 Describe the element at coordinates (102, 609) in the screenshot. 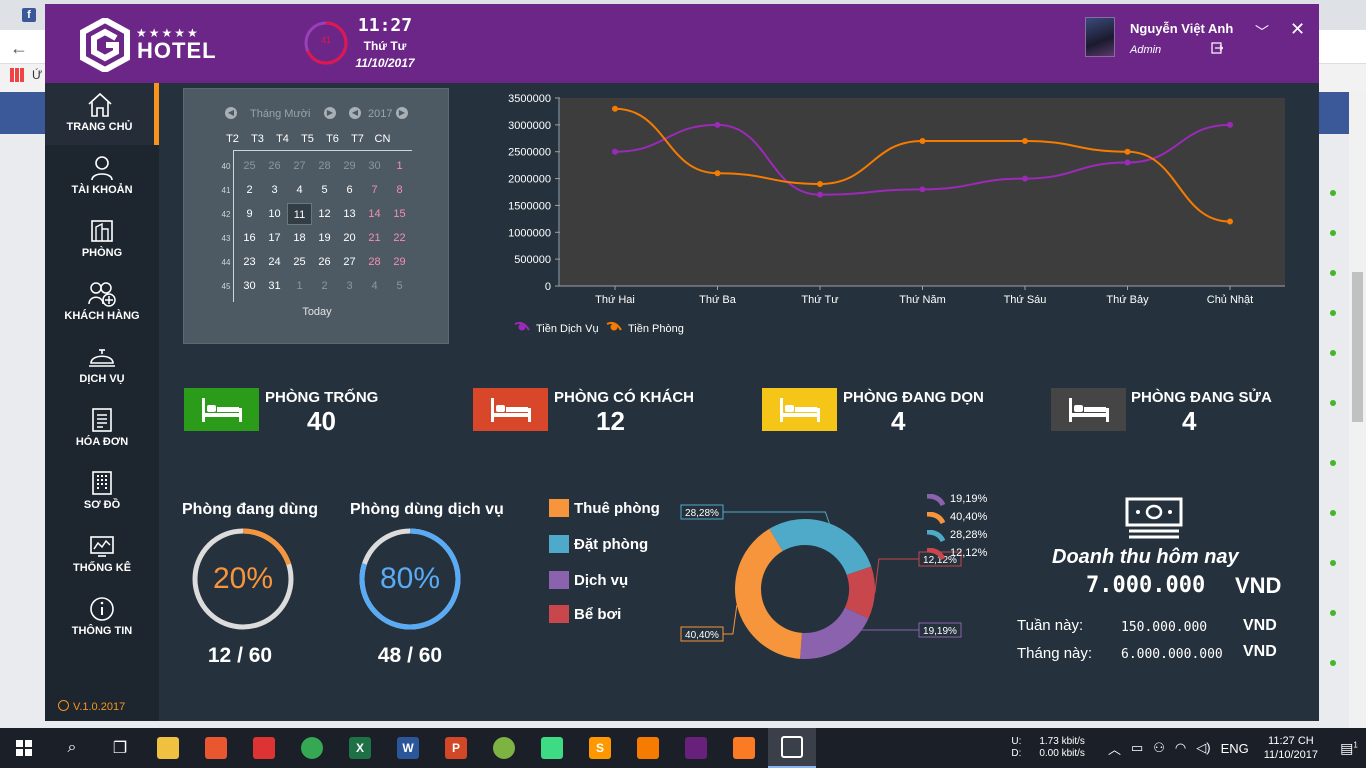

I see `info-icon` at that location.